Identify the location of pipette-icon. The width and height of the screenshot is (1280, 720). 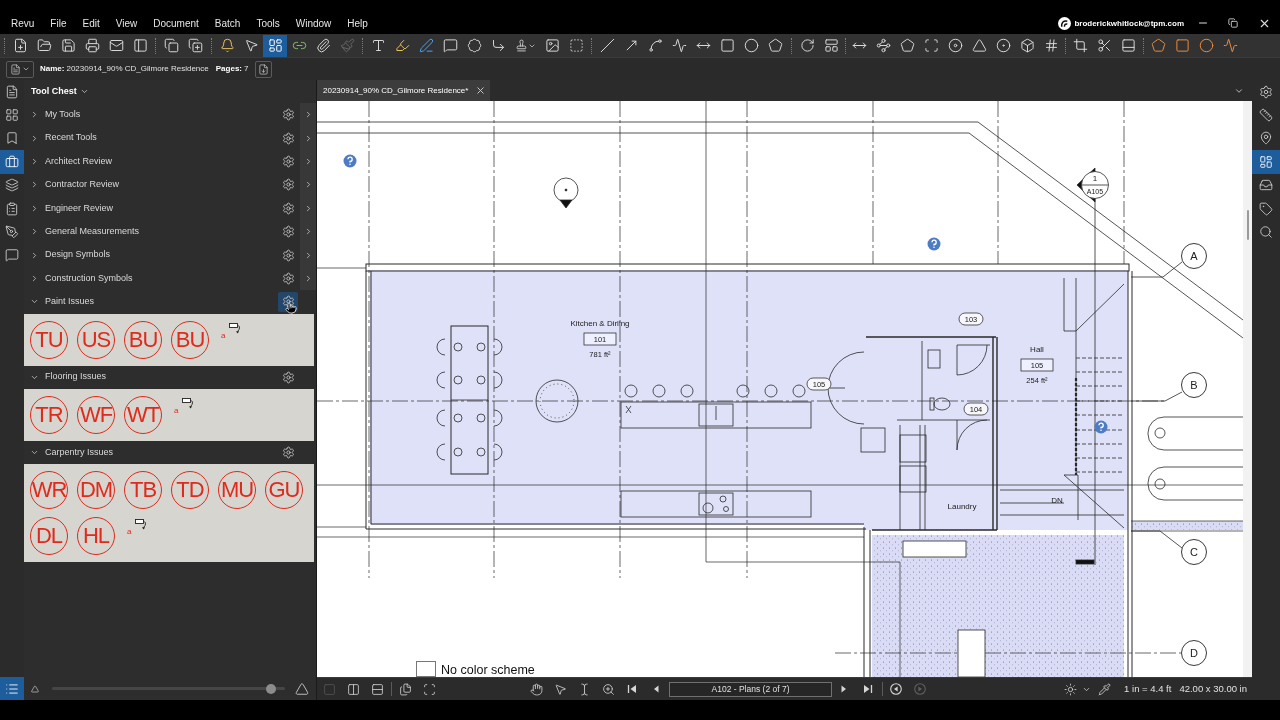
(1104, 689).